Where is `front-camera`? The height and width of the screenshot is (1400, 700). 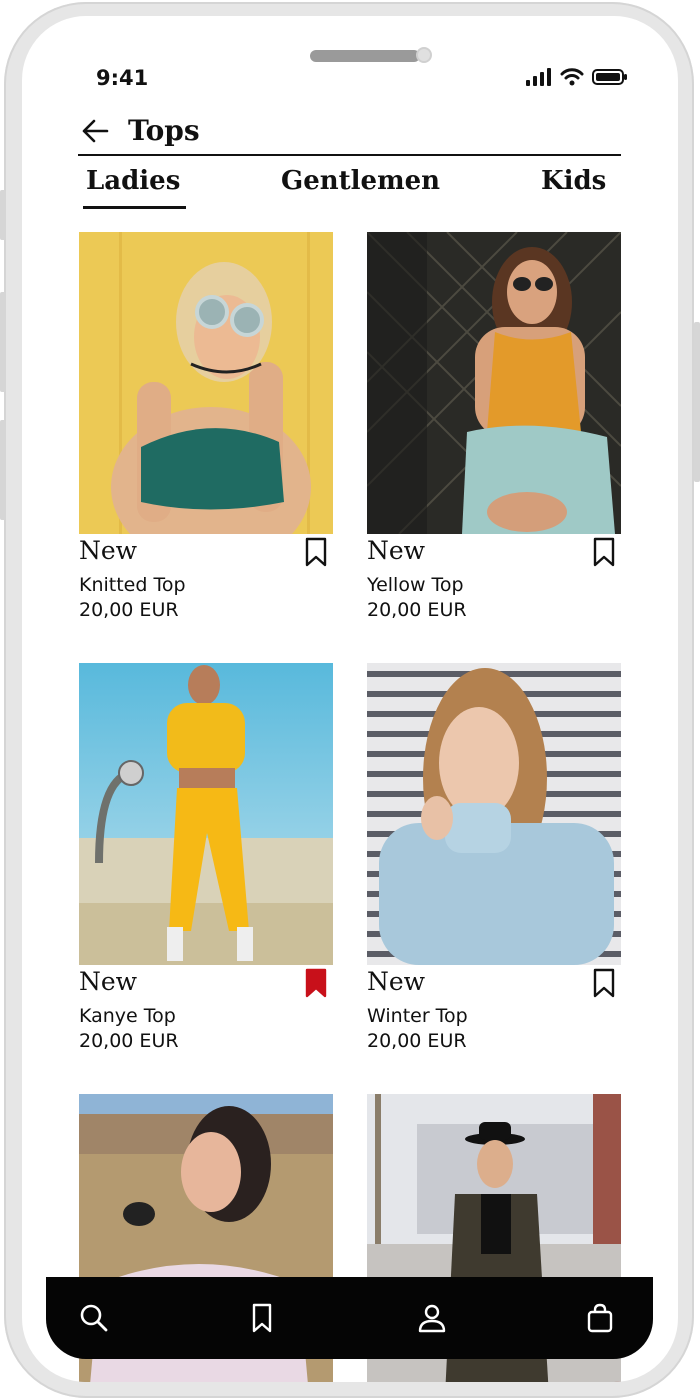
front-camera is located at coordinates (424, 55).